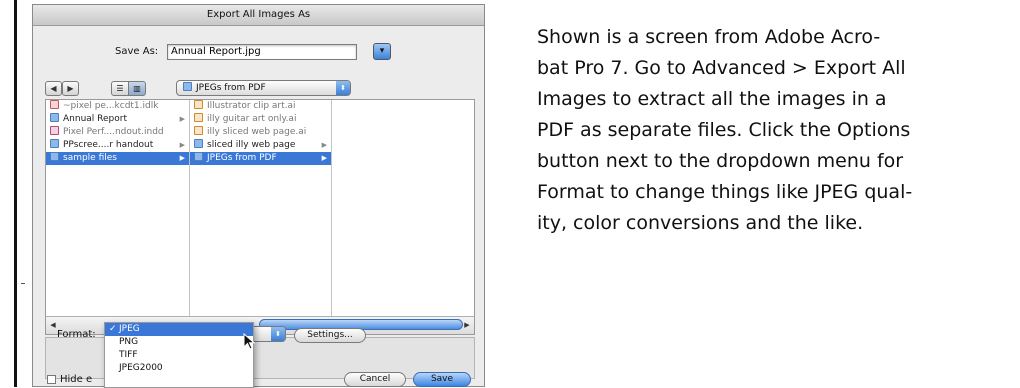  Describe the element at coordinates (252, 119) in the screenshot. I see `file-name: illy guitar art only.ai` at that location.